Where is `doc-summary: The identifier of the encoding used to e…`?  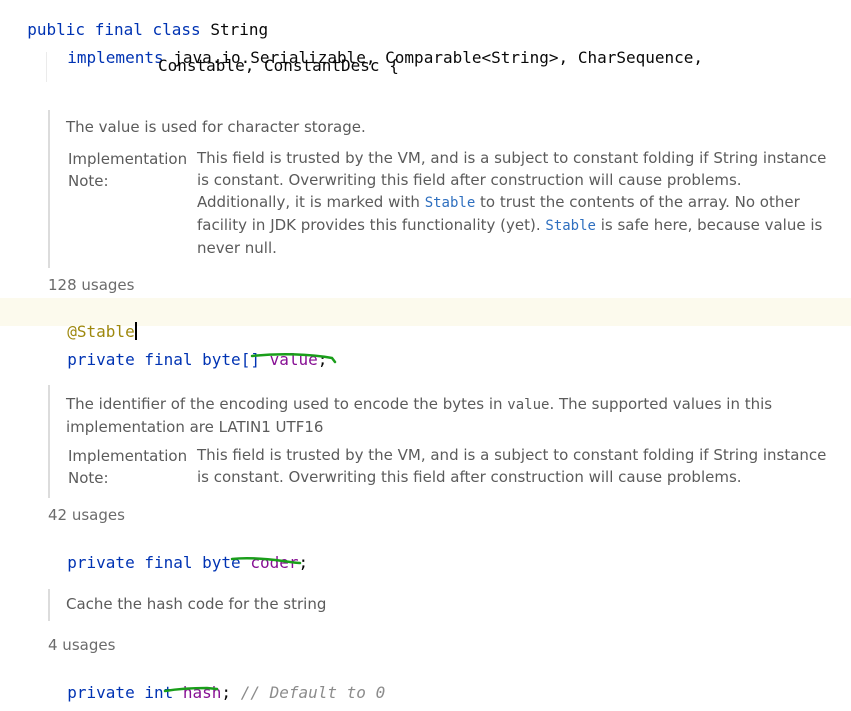 doc-summary: The identifier of the encoding used to e… is located at coordinates (446, 415).